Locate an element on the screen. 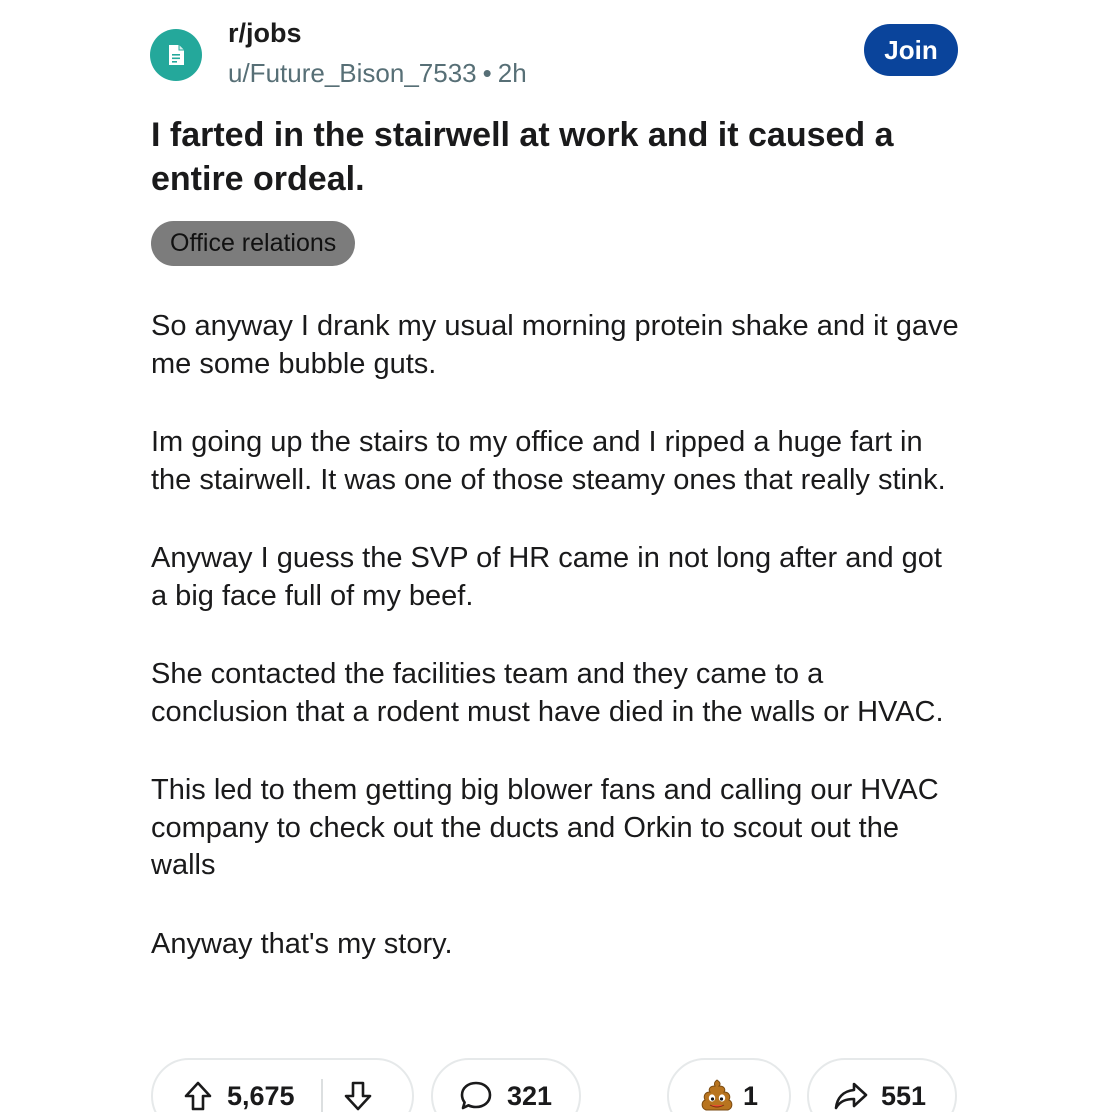 This screenshot has width=1113, height=1112. subreddit-name: r/jobs is located at coordinates (265, 33).